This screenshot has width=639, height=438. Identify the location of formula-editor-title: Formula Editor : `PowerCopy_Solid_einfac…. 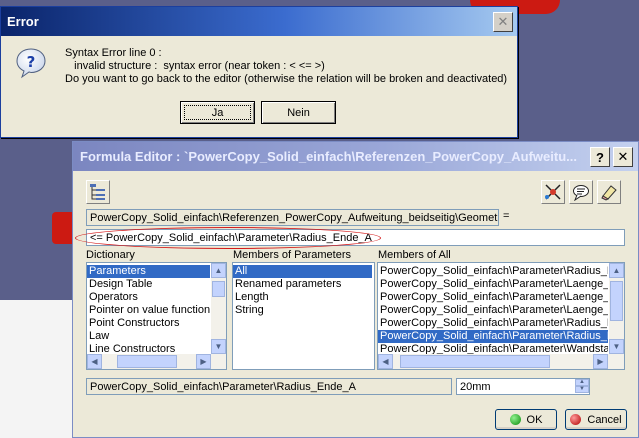
(328, 156).